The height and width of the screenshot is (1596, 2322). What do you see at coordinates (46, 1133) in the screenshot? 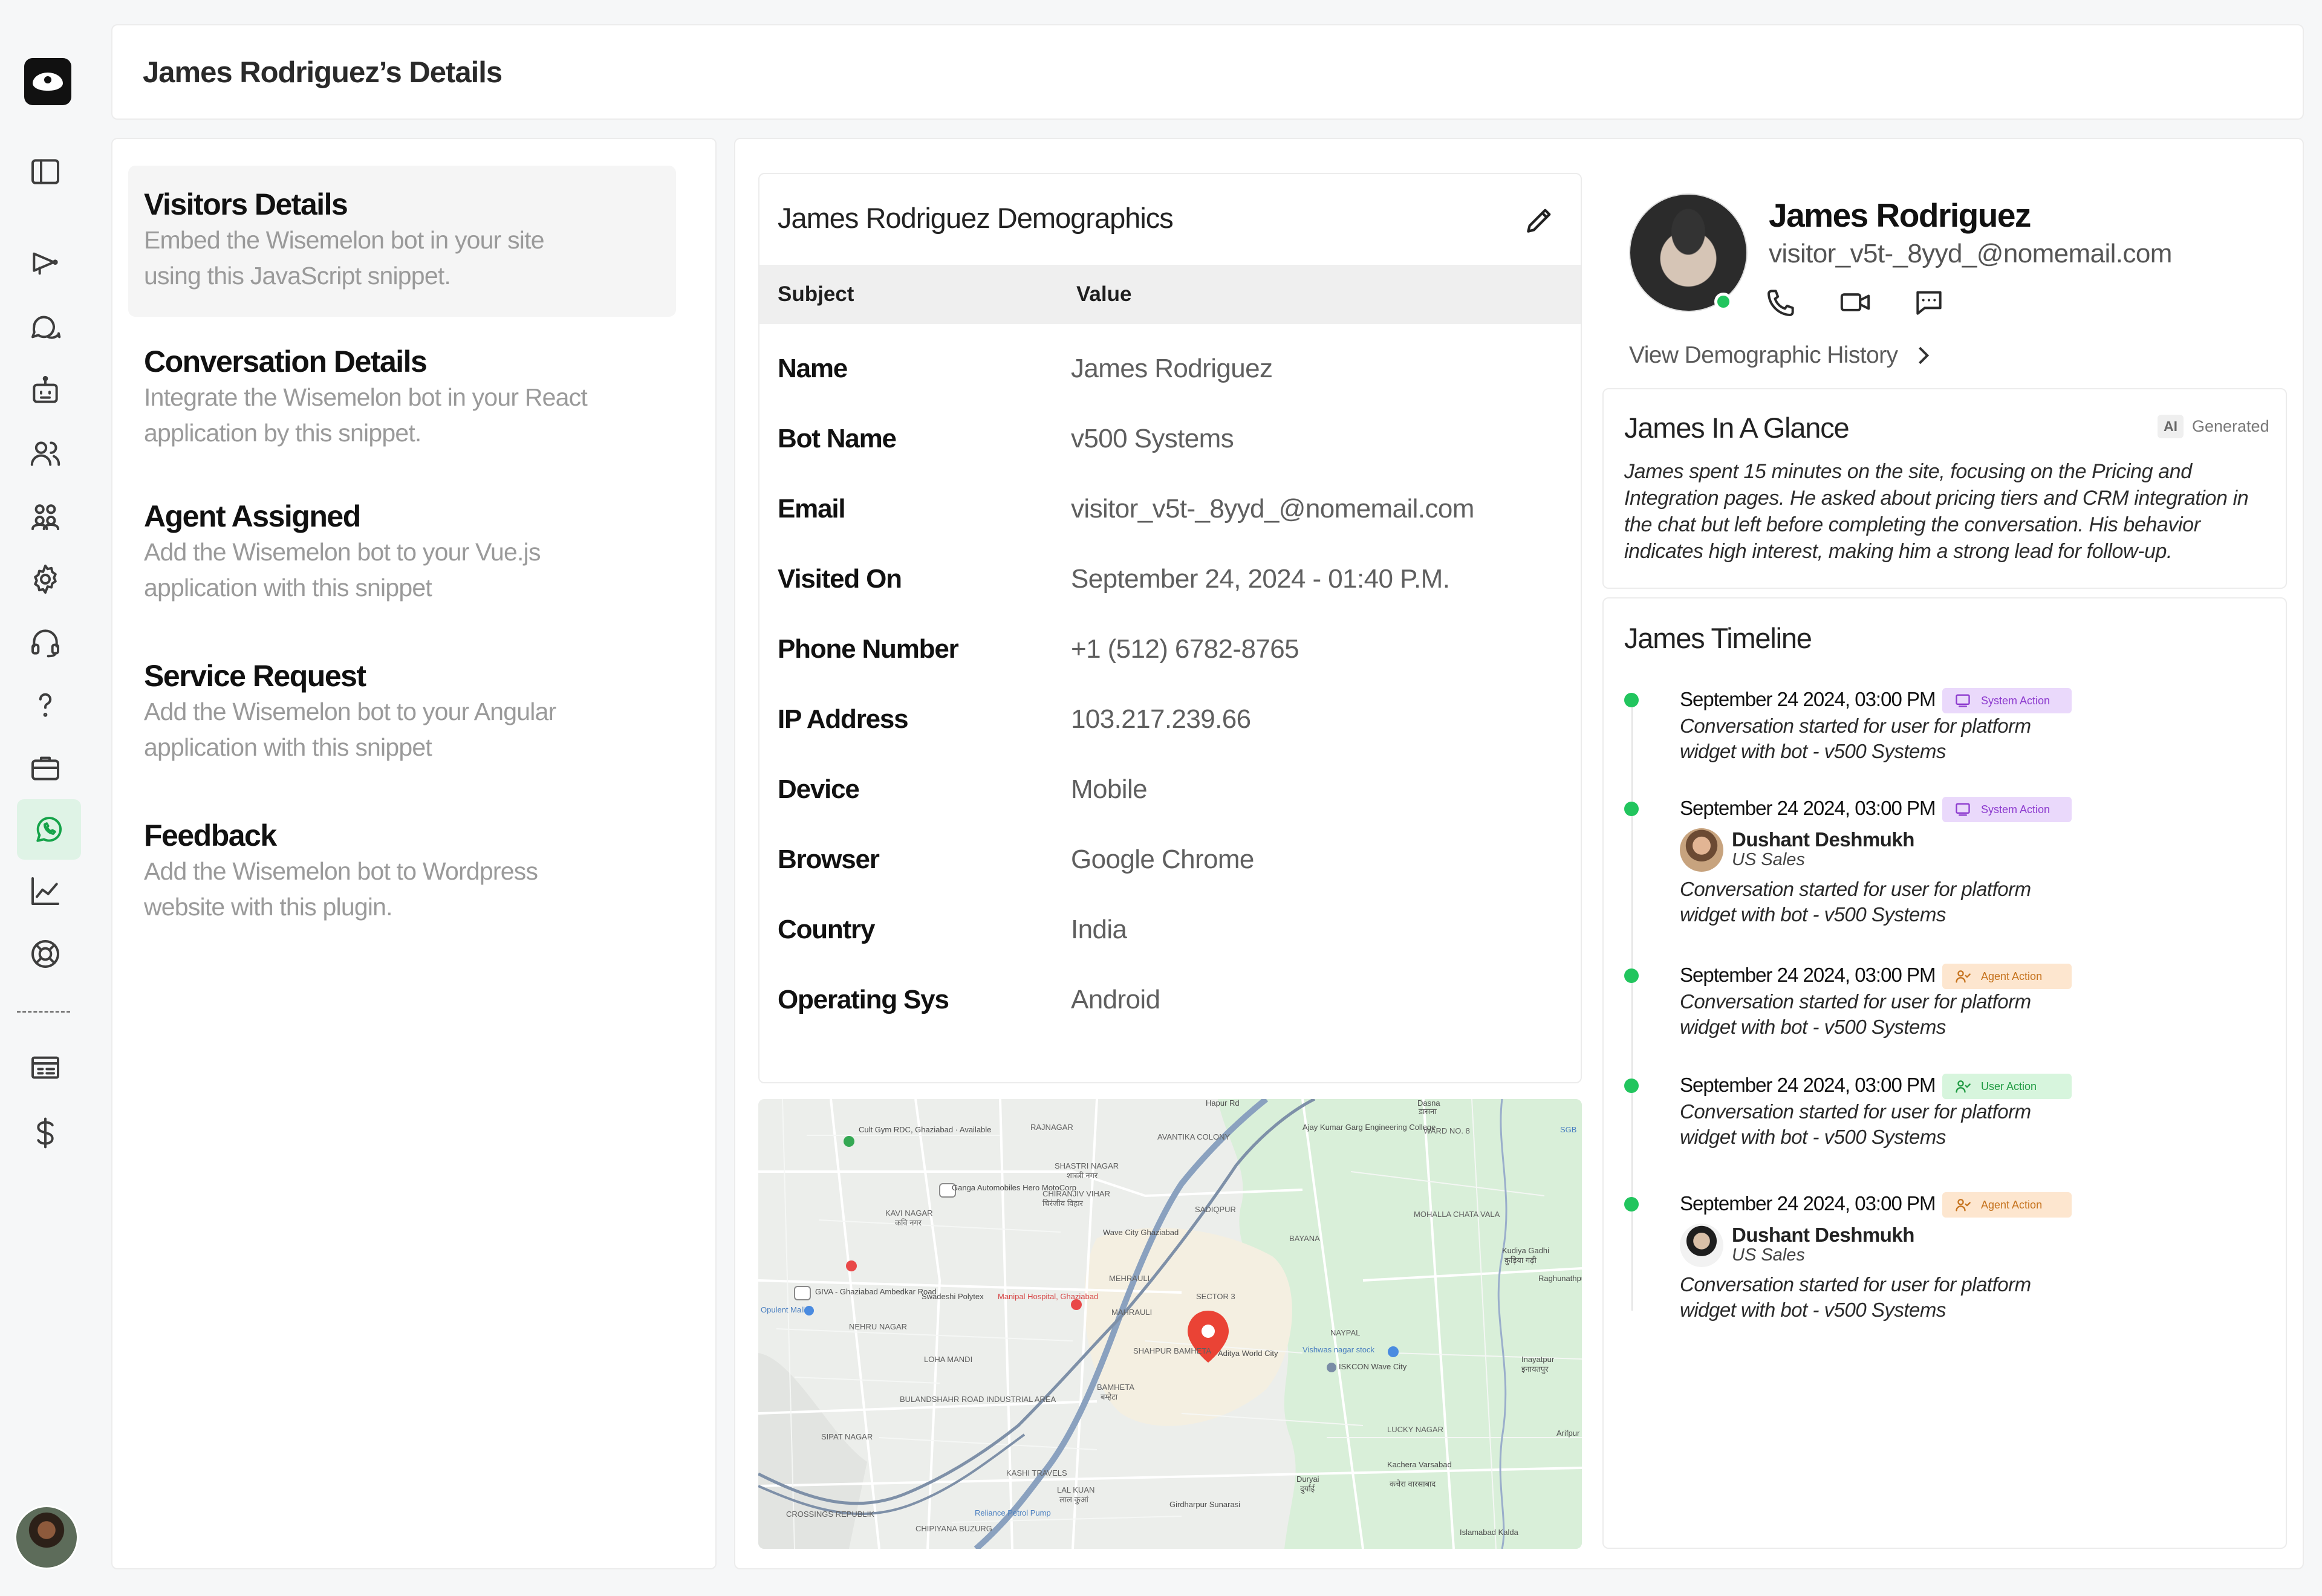
I see `dollar-icon` at bounding box center [46, 1133].